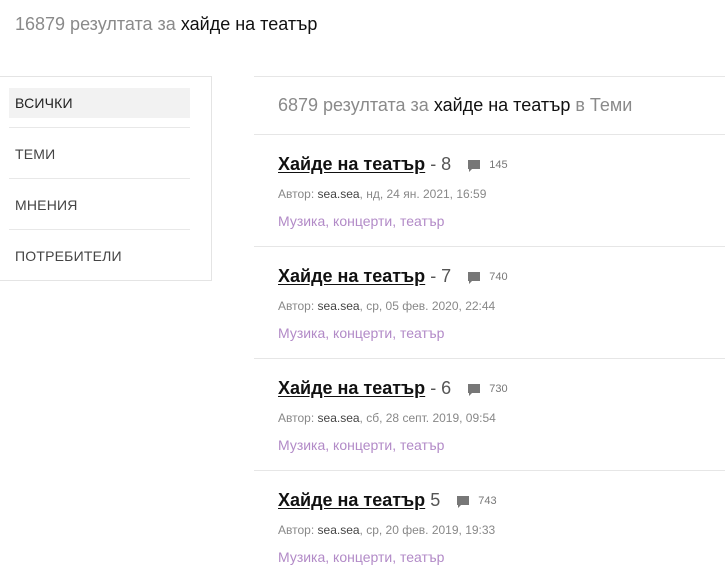 The height and width of the screenshot is (573, 725). What do you see at coordinates (249, 24) in the screenshot?
I see `summary-term: хайде на театър` at bounding box center [249, 24].